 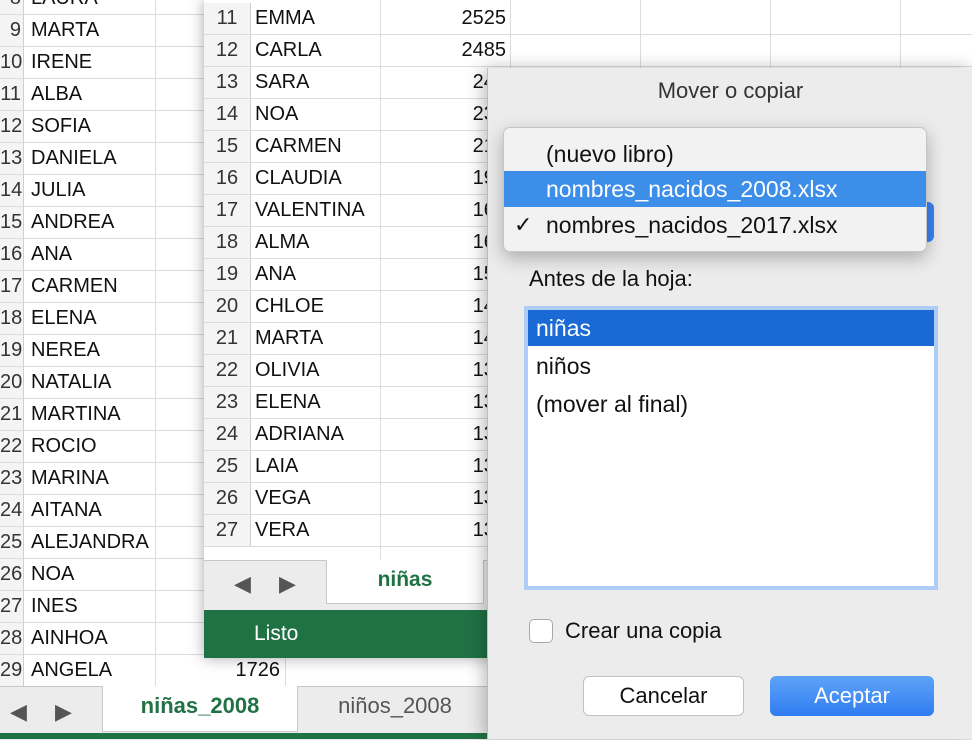 I want to click on name-cell: ALMA, so click(x=282, y=242).